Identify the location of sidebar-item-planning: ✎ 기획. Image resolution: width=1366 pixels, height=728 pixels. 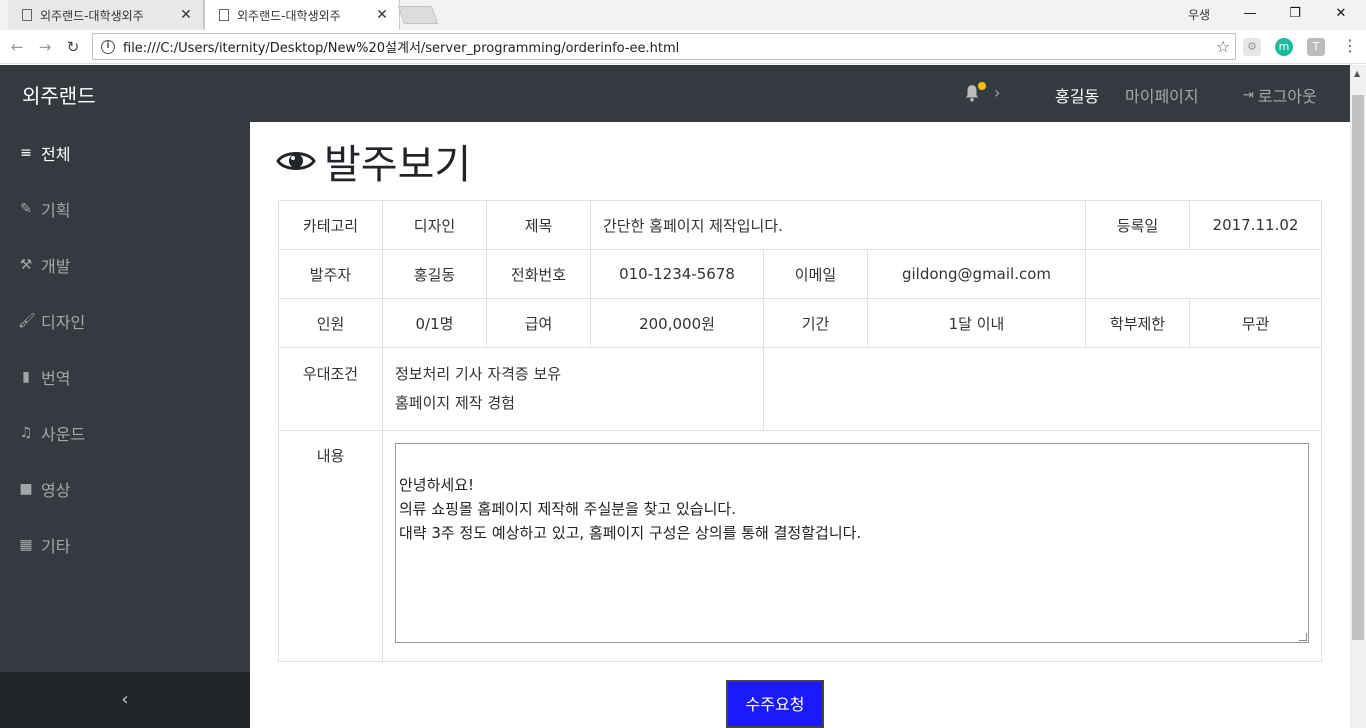
(44, 209).